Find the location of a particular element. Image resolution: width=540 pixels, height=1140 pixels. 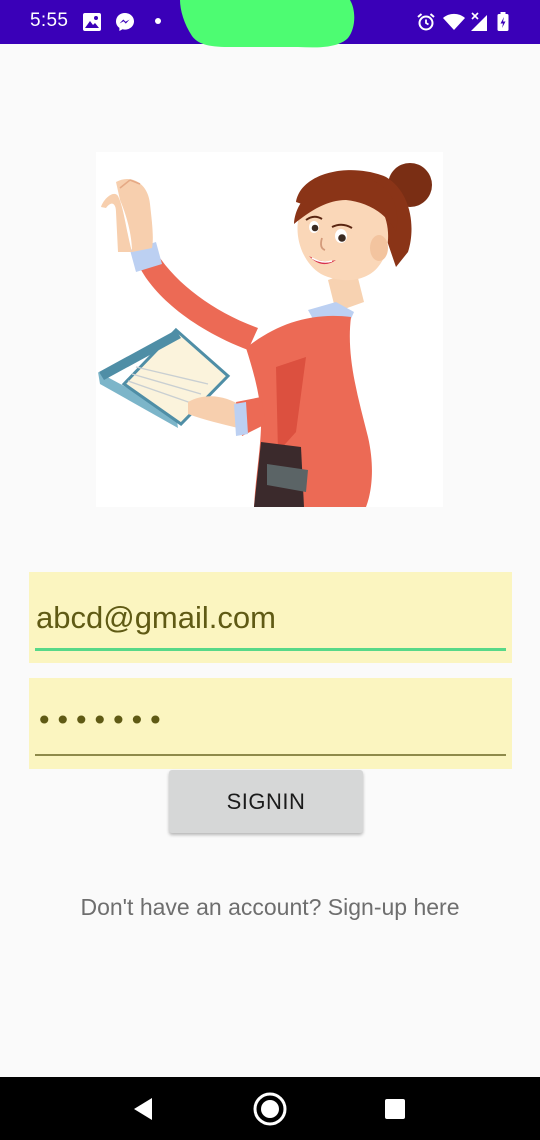

email-input-value: abcd@gmail.com is located at coordinates (156, 618).